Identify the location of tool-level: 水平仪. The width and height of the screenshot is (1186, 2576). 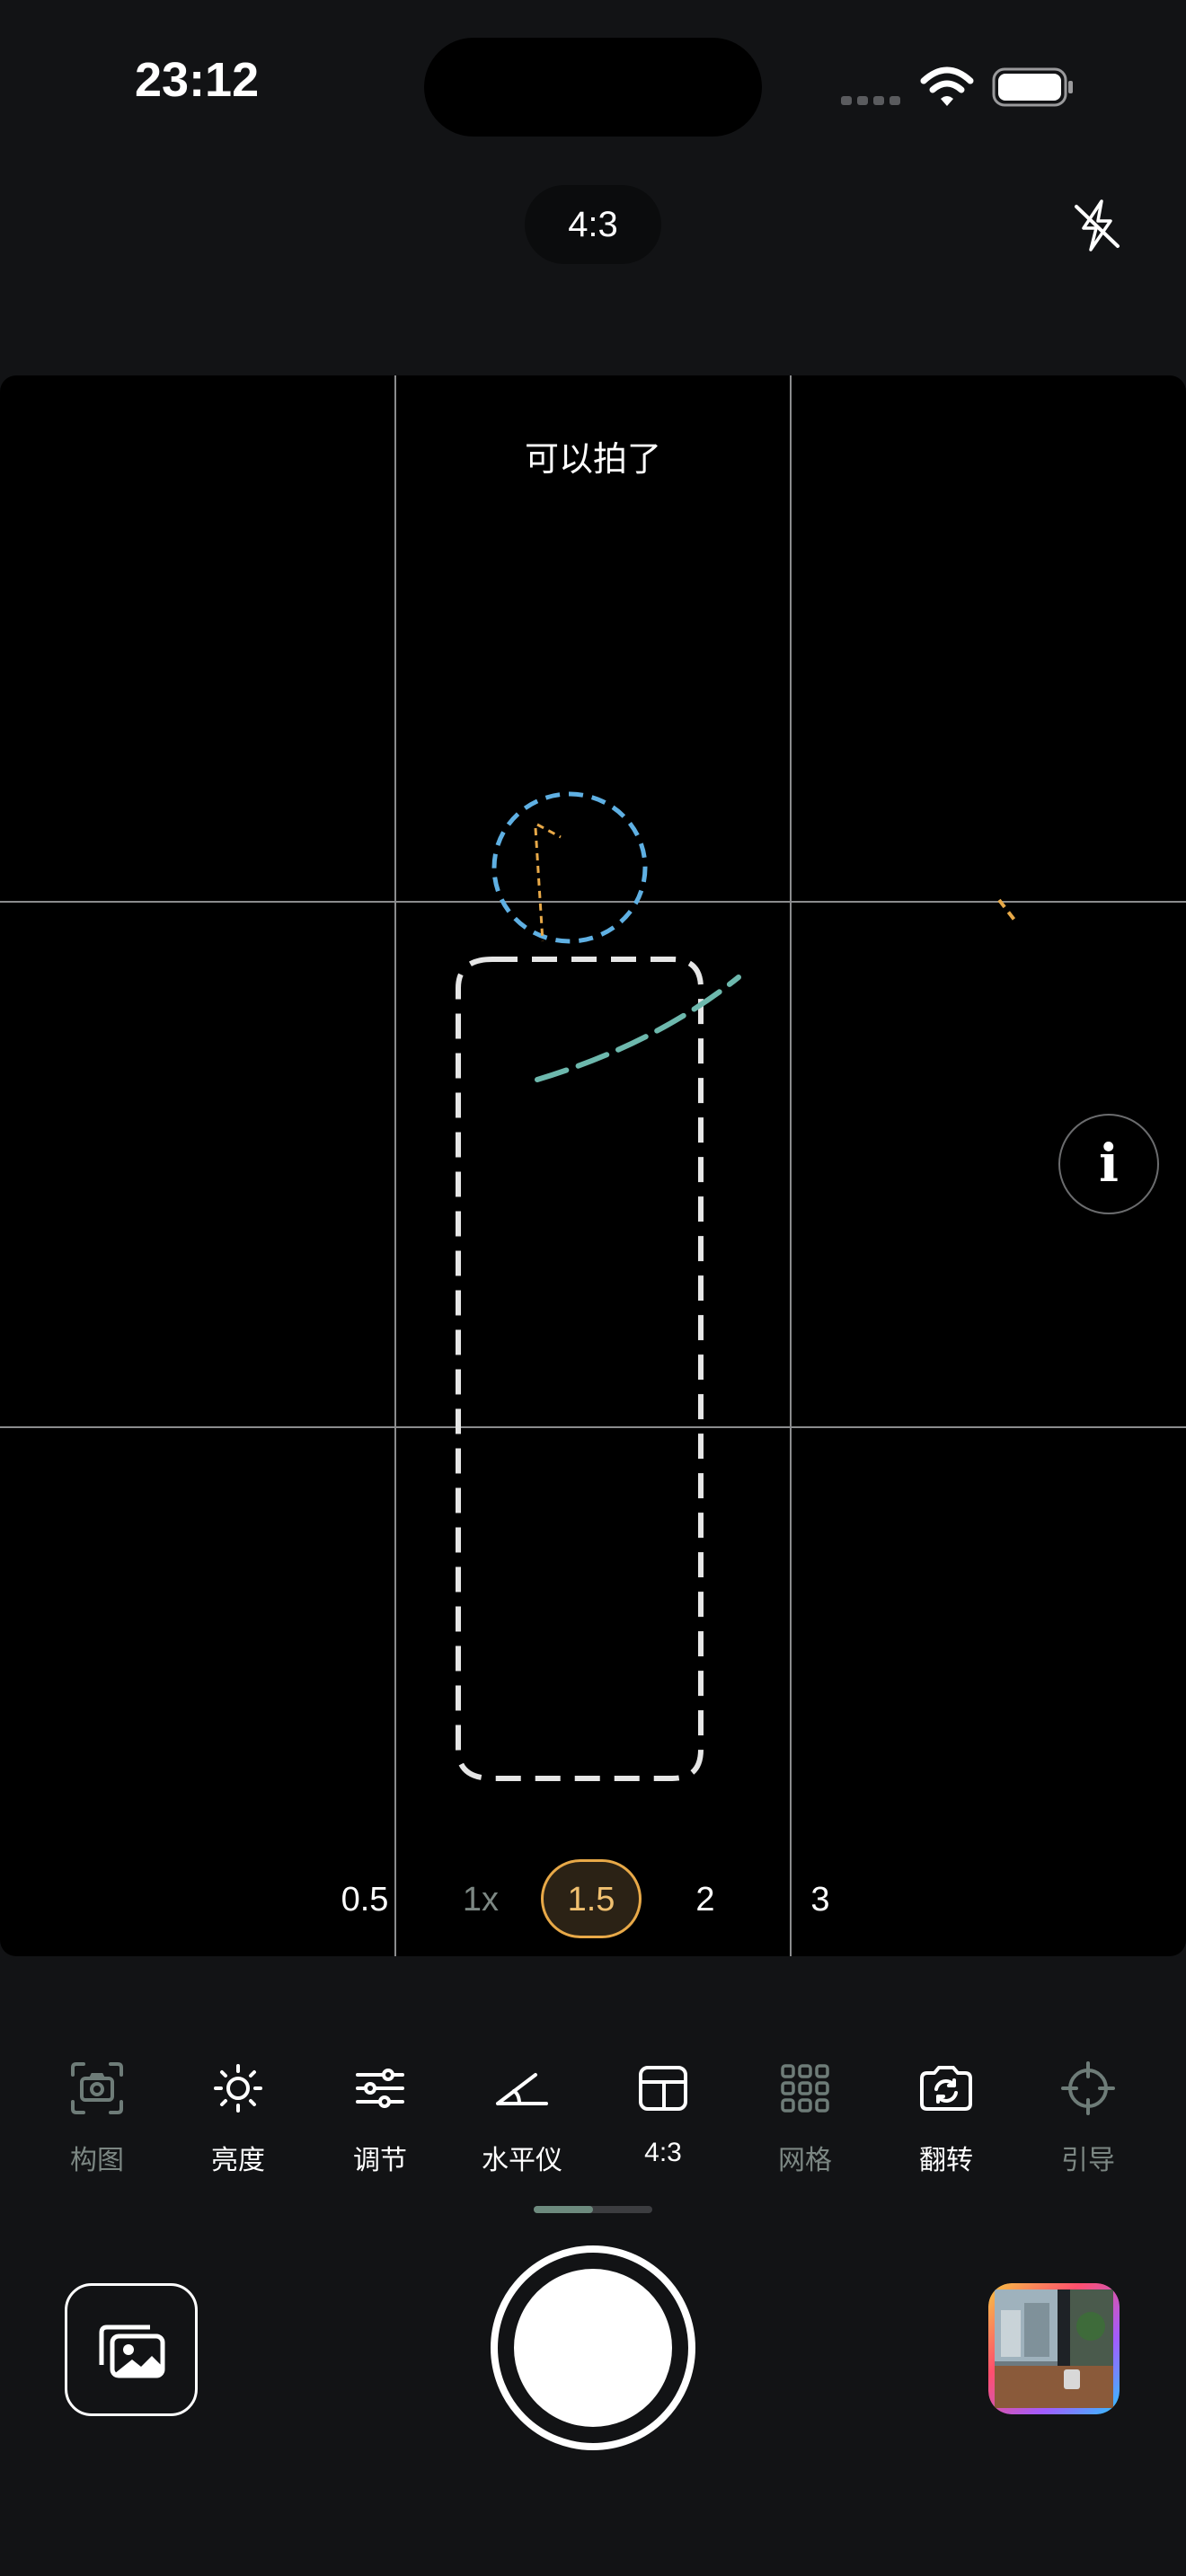
(522, 2118).